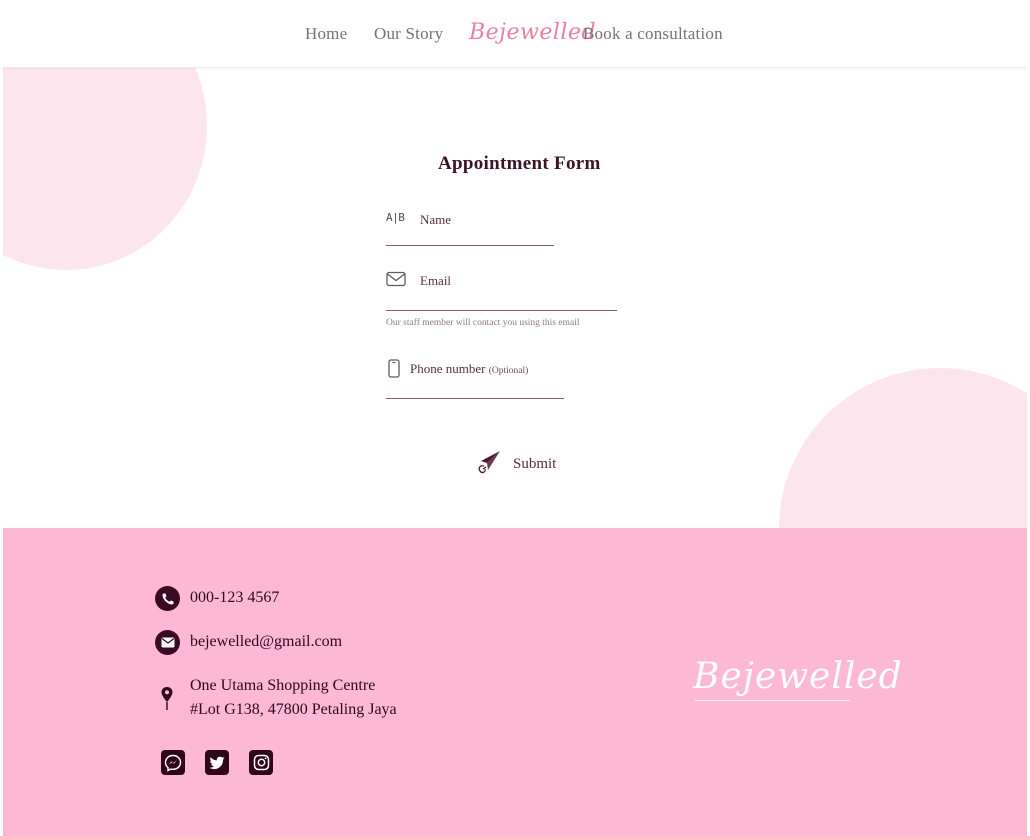 The image size is (1030, 836). I want to click on footer-phone-text: 000-123 4567, so click(234, 598).